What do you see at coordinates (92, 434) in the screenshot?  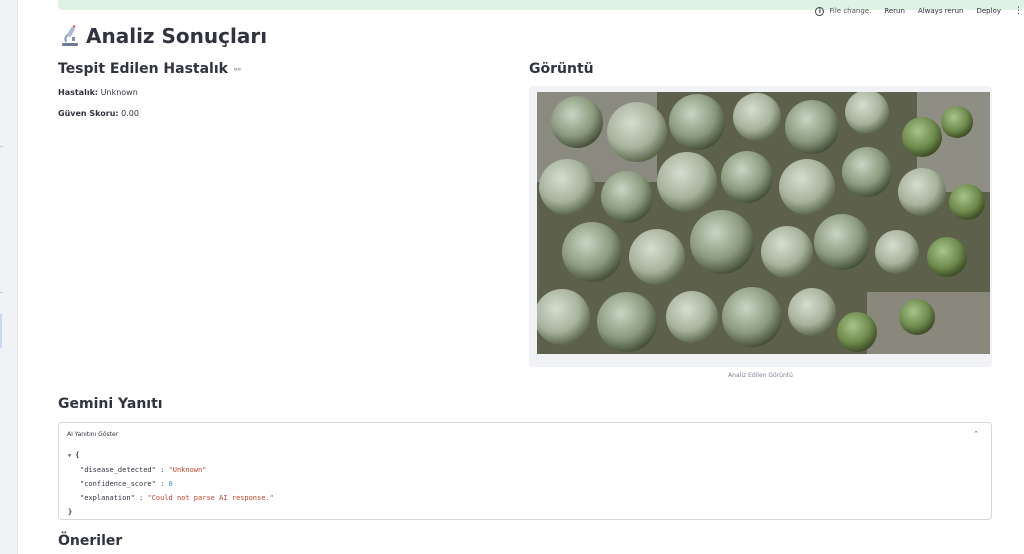 I see `expander-label: AI Yanıtını Göster` at bounding box center [92, 434].